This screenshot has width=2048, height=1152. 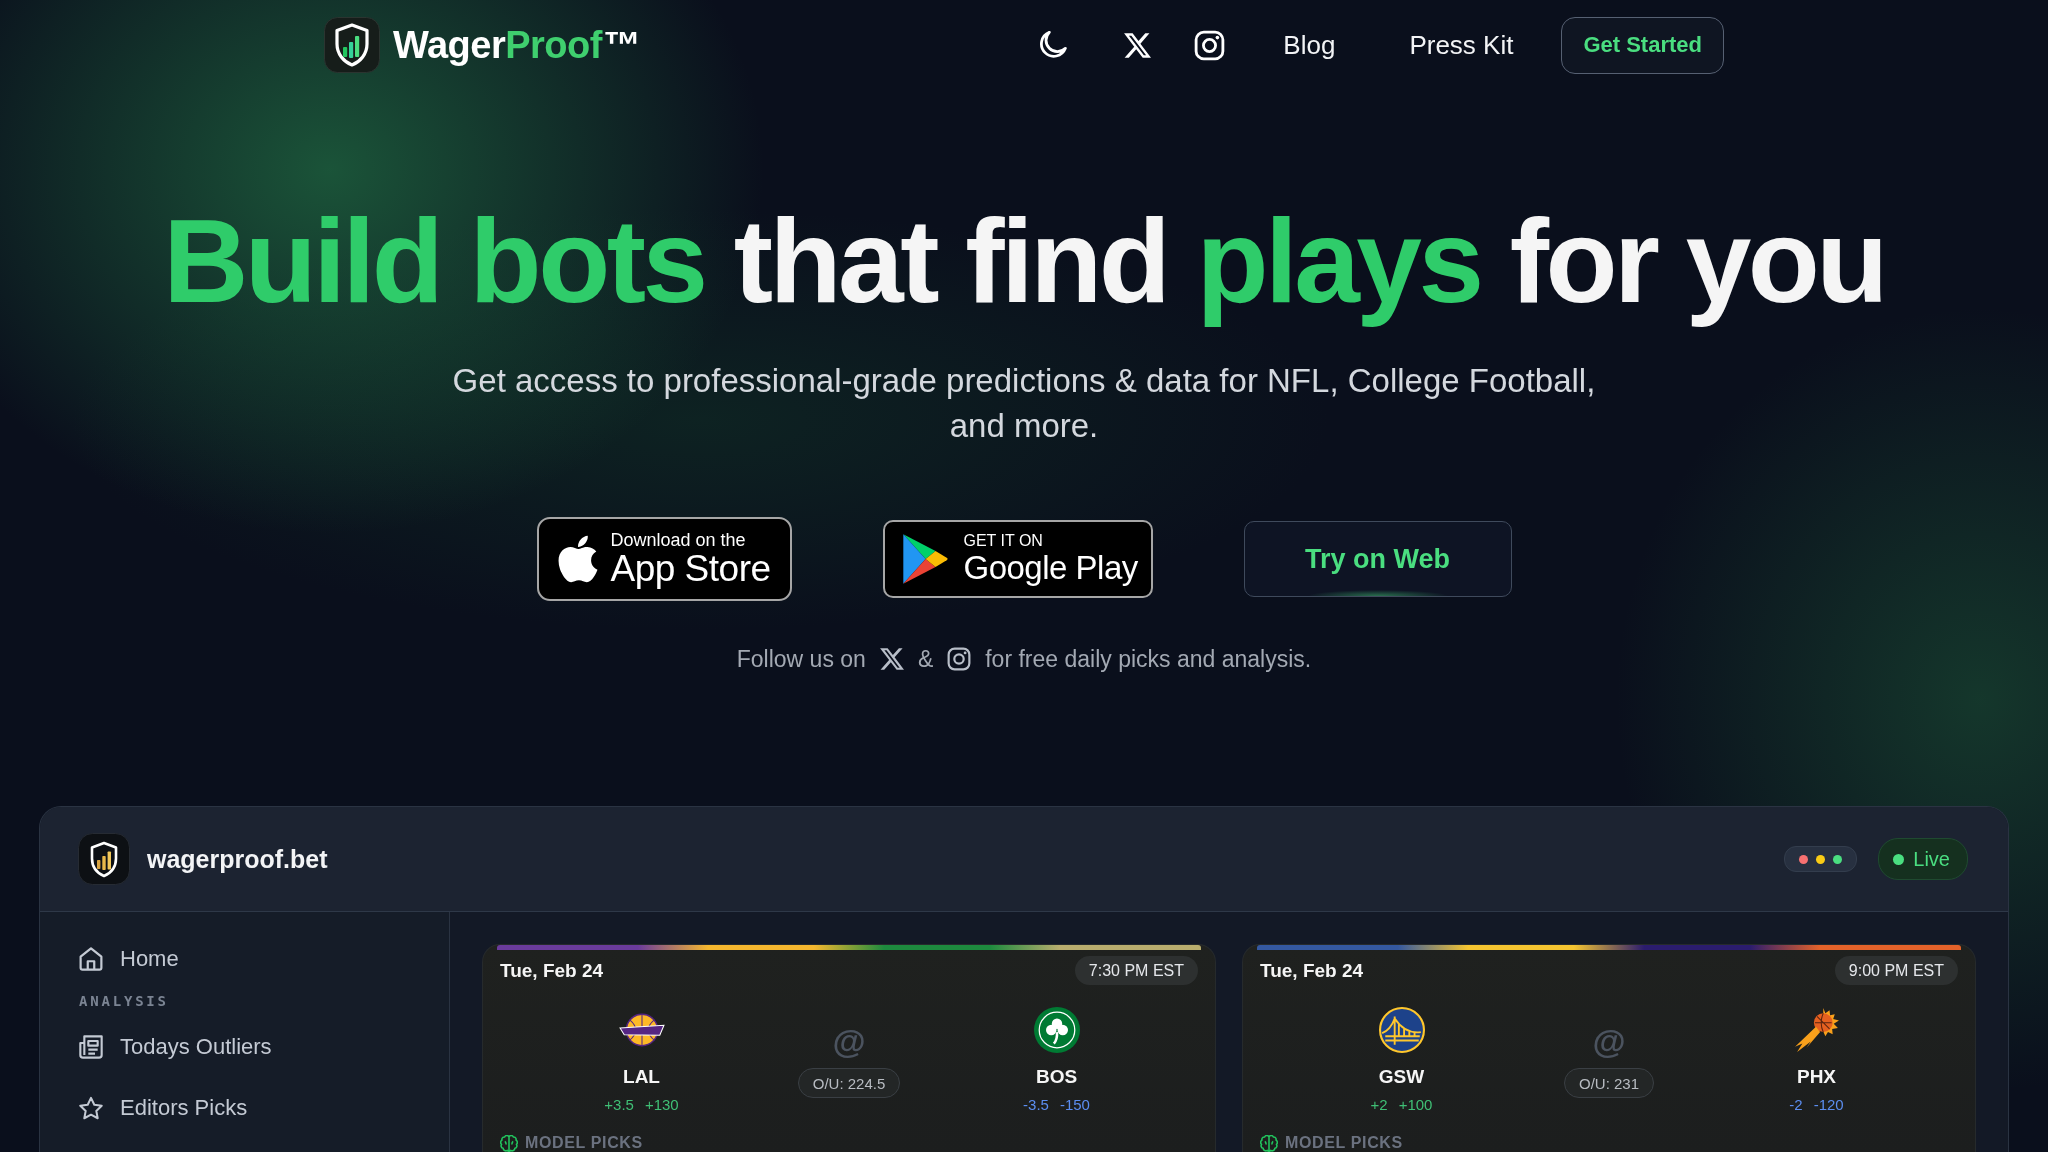 What do you see at coordinates (1379, 1105) in the screenshot?
I see `spread-text: +2` at bounding box center [1379, 1105].